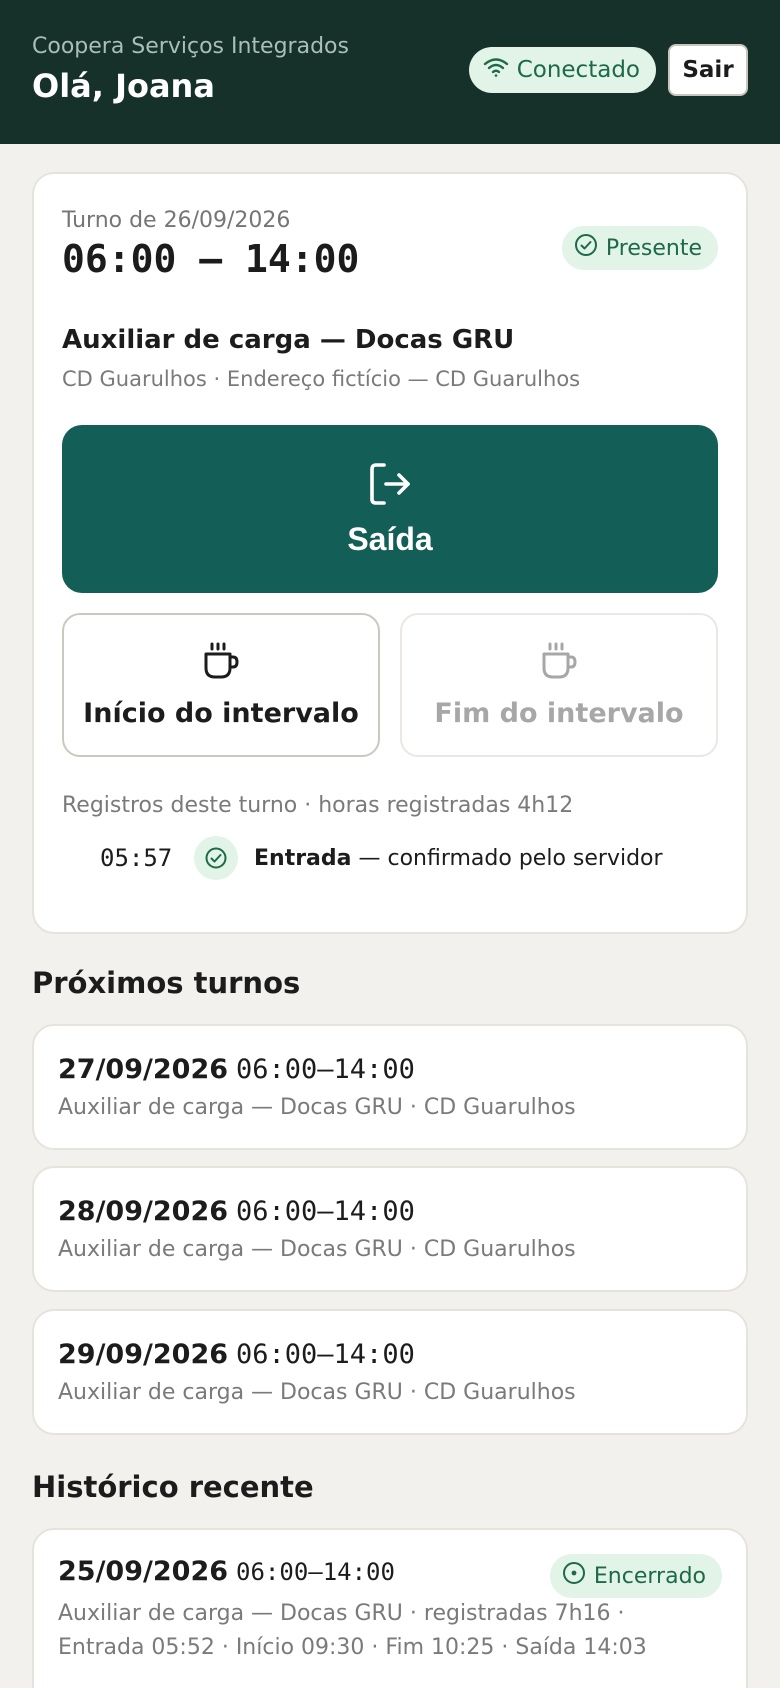 The height and width of the screenshot is (1688, 780). I want to click on history-date: 25/09/2026, so click(143, 1571).